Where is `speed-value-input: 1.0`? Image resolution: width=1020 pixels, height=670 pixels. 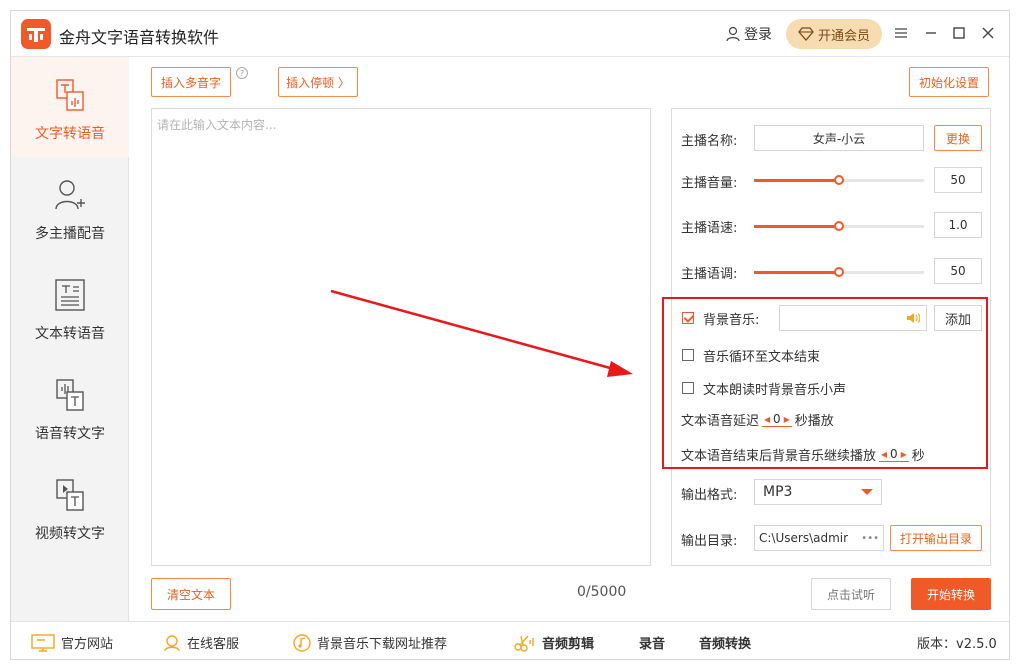
speed-value-input: 1.0 is located at coordinates (958, 225).